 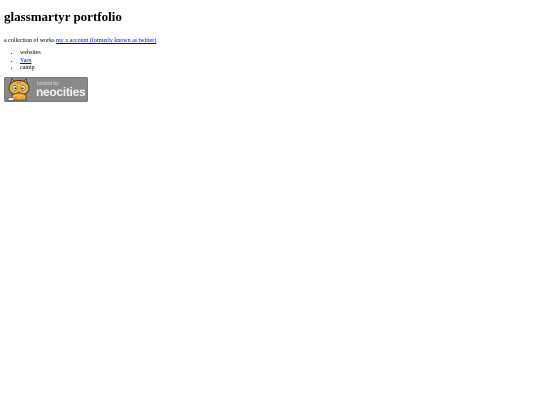 What do you see at coordinates (29, 41) in the screenshot?
I see `tagline-text: a collection of works` at bounding box center [29, 41].